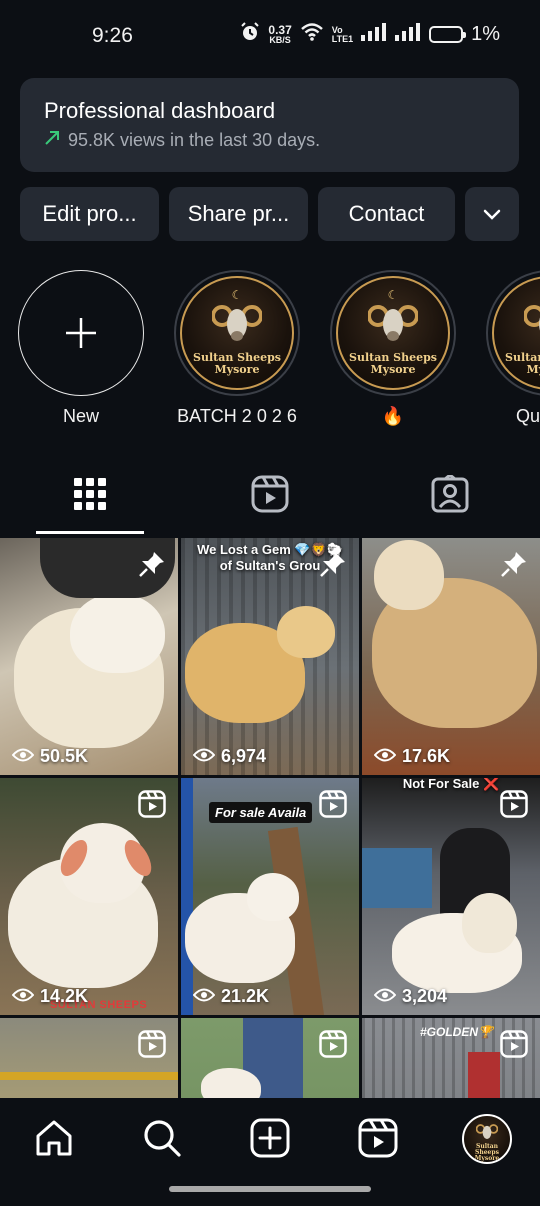 The image size is (540, 1206). What do you see at coordinates (528, 416) in the screenshot?
I see `highlight-label: Qu` at bounding box center [528, 416].